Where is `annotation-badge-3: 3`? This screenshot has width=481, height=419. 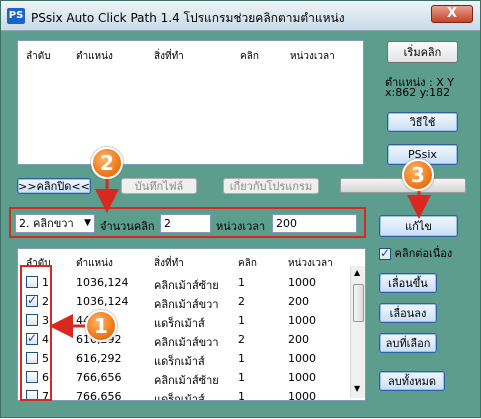 annotation-badge-3: 3 is located at coordinates (418, 175).